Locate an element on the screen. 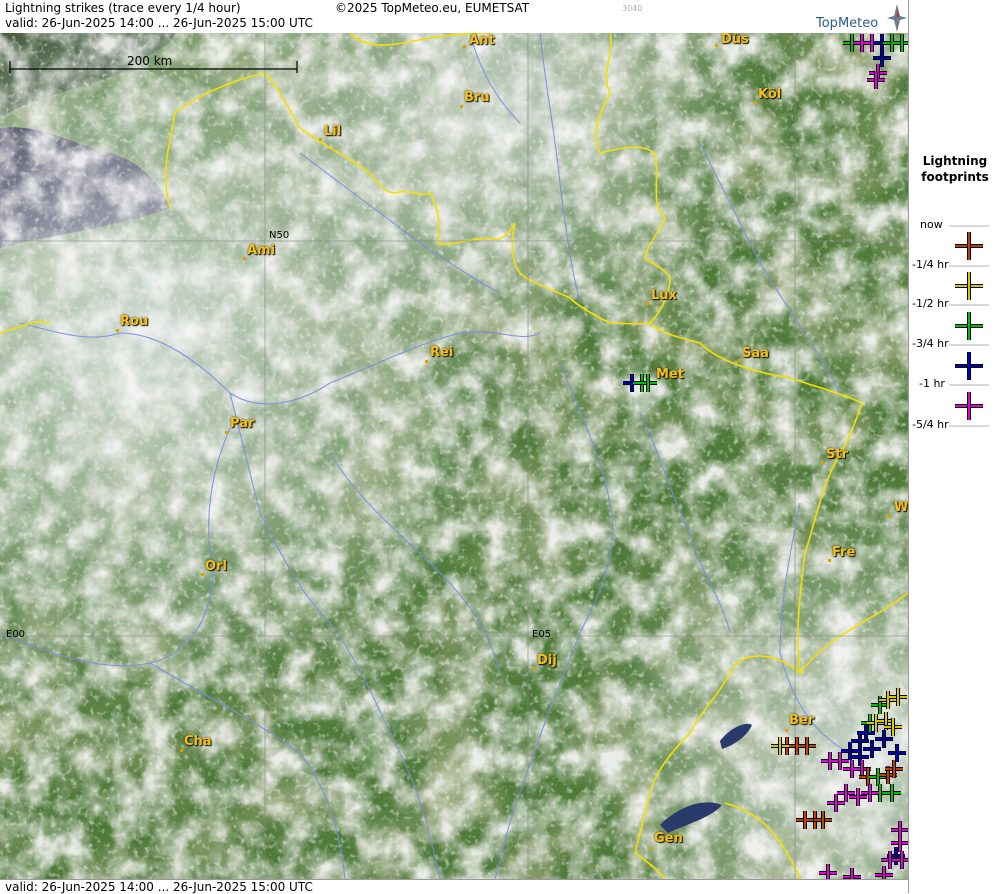 Image resolution: width=1000 pixels, height=894 pixels. legend-marks is located at coordinates (969, 326).